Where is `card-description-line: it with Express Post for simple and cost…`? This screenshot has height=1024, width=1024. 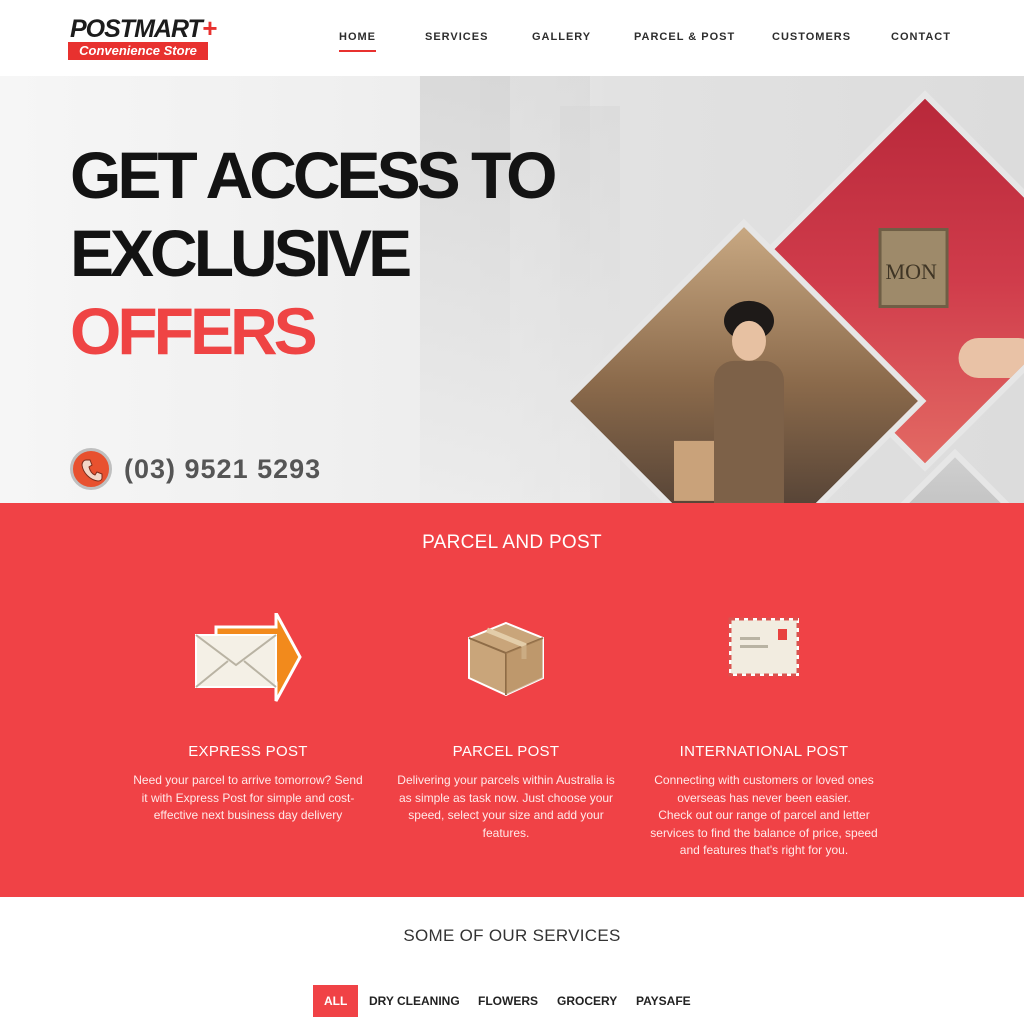
card-description-line: it with Express Post for simple and cost… is located at coordinates (248, 797).